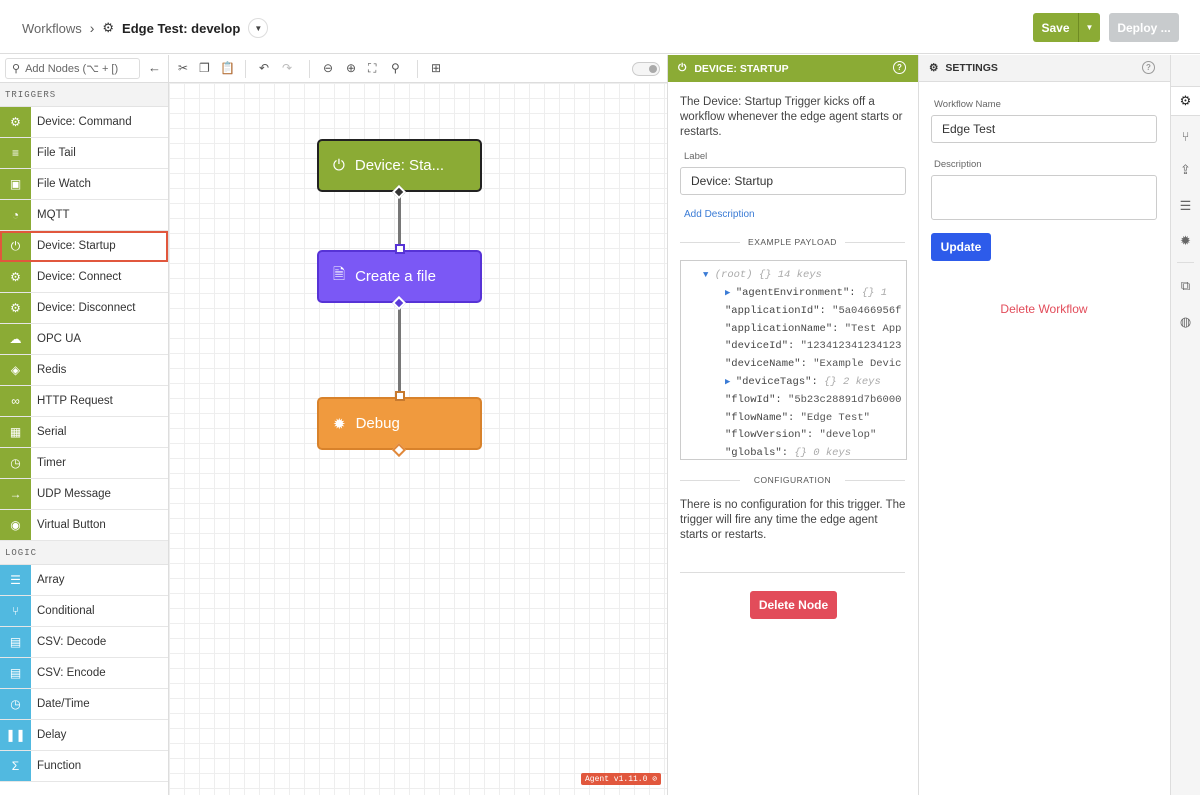  I want to click on label-caption: Label, so click(696, 156).